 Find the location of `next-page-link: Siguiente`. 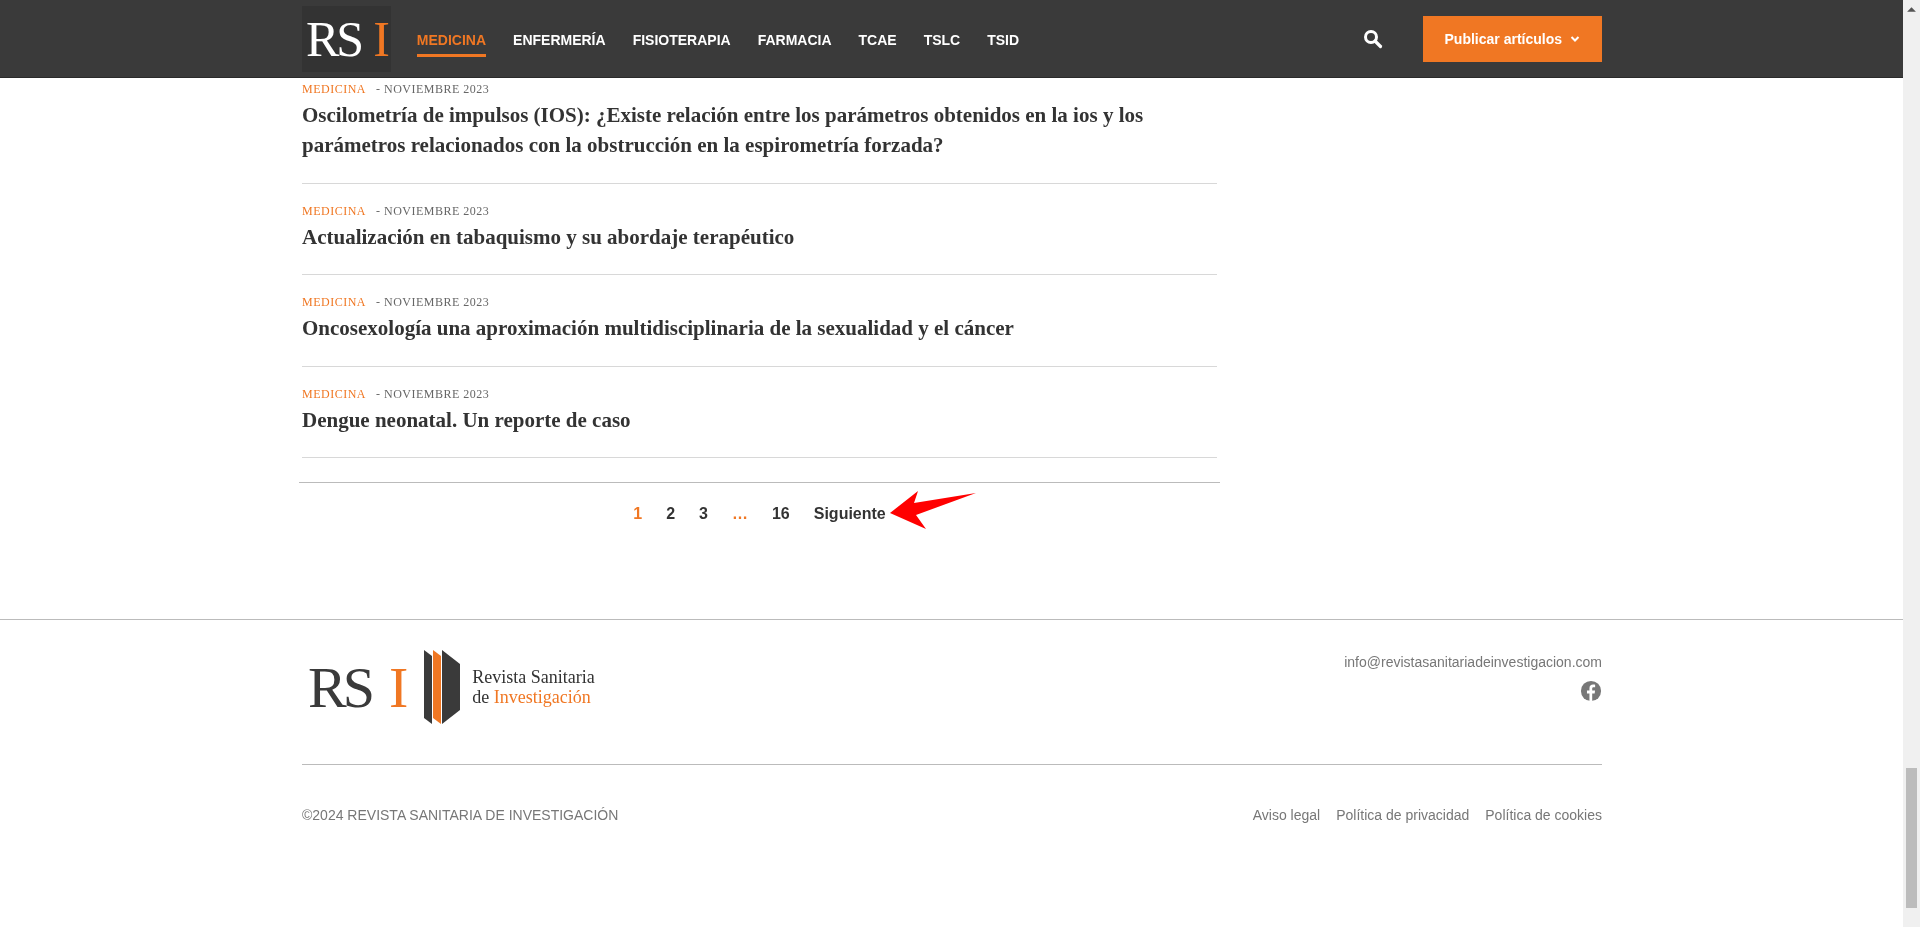

next-page-link: Siguiente is located at coordinates (849, 514).